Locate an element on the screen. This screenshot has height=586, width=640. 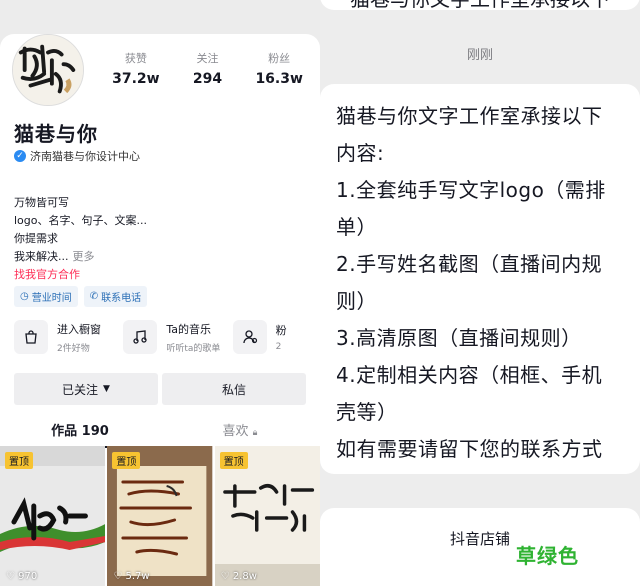
previous-message-text: 猫巷与你文字工作室承接以下 is located at coordinates (480, 5).